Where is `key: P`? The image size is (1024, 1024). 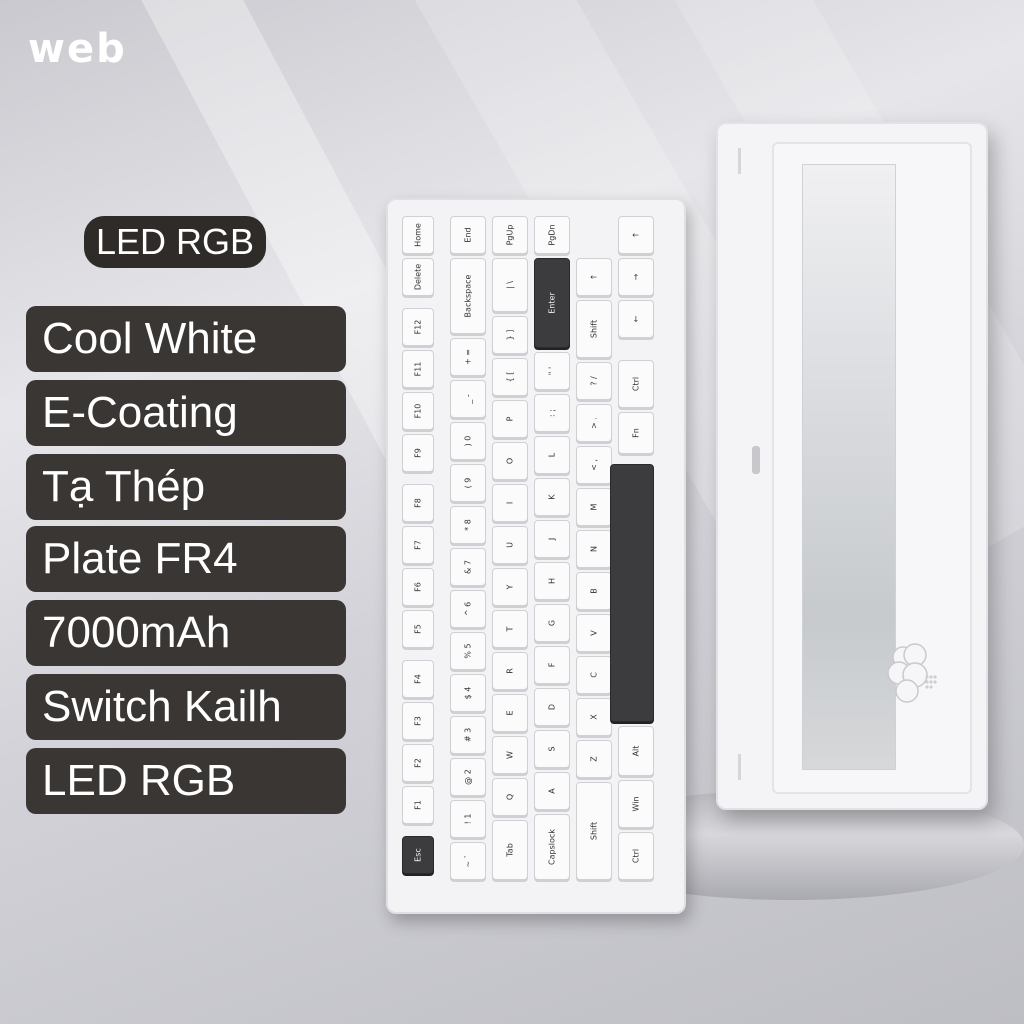 key: P is located at coordinates (510, 419).